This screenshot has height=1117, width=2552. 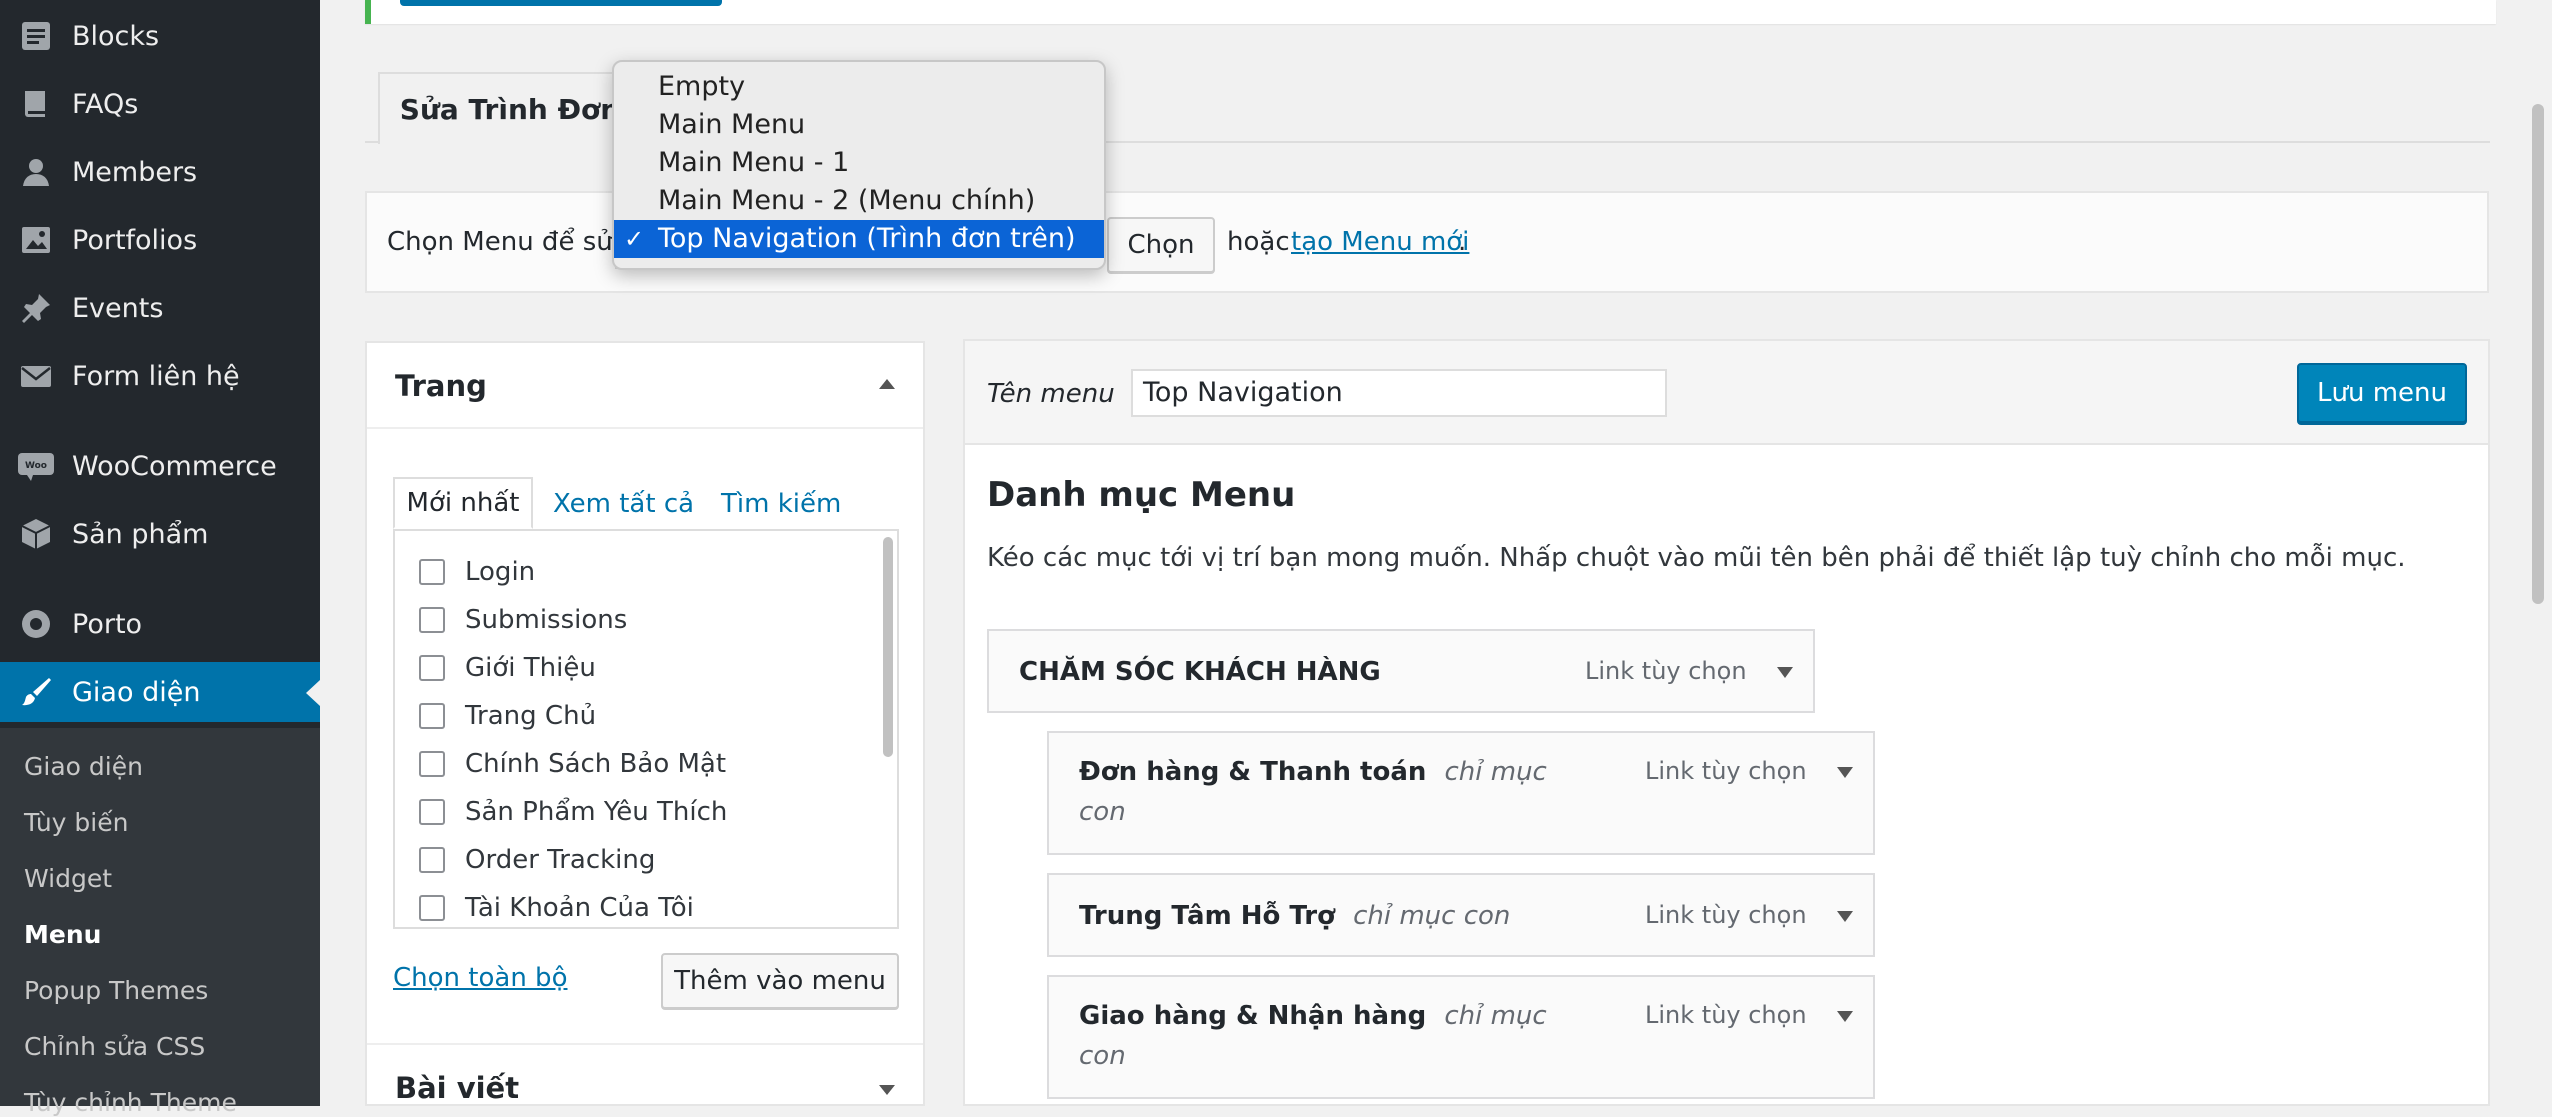 I want to click on menu-item-type: Link tùy chọn, so click(x=1666, y=671).